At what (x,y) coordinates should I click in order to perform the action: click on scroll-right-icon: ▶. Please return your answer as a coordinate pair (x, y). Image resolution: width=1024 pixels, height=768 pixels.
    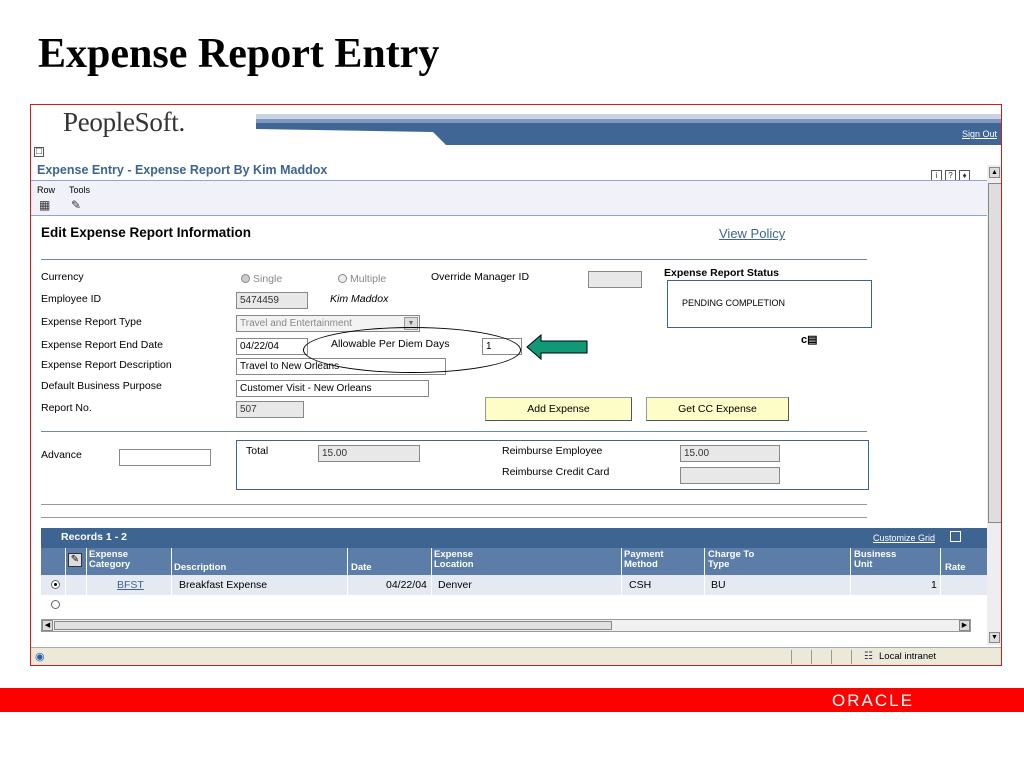
    Looking at the image, I should click on (964, 625).